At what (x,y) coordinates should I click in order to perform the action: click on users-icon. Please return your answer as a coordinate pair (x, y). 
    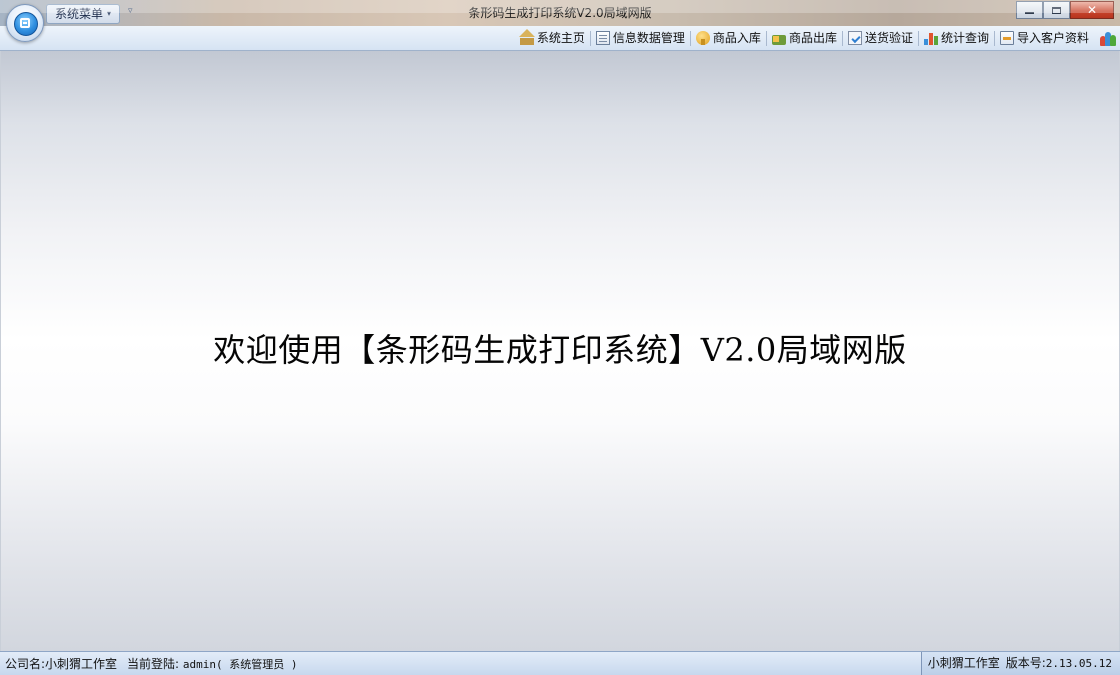
    Looking at the image, I should click on (1108, 38).